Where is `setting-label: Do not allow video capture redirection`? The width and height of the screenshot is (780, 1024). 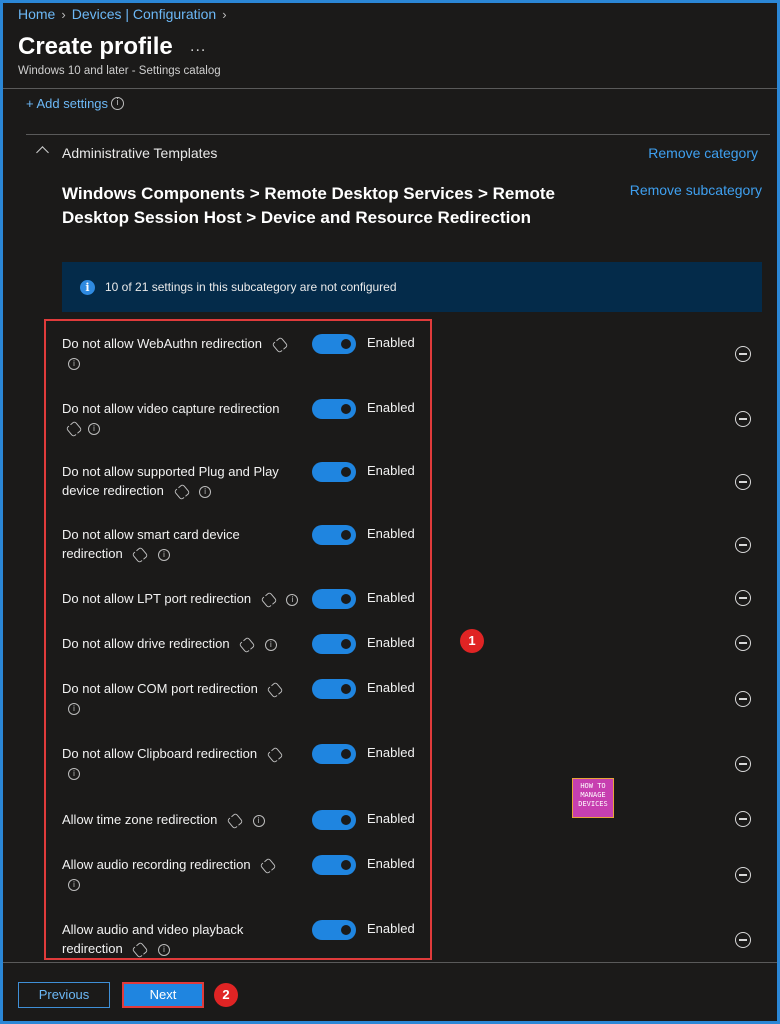
setting-label: Do not allow video capture redirection is located at coordinates (171, 408).